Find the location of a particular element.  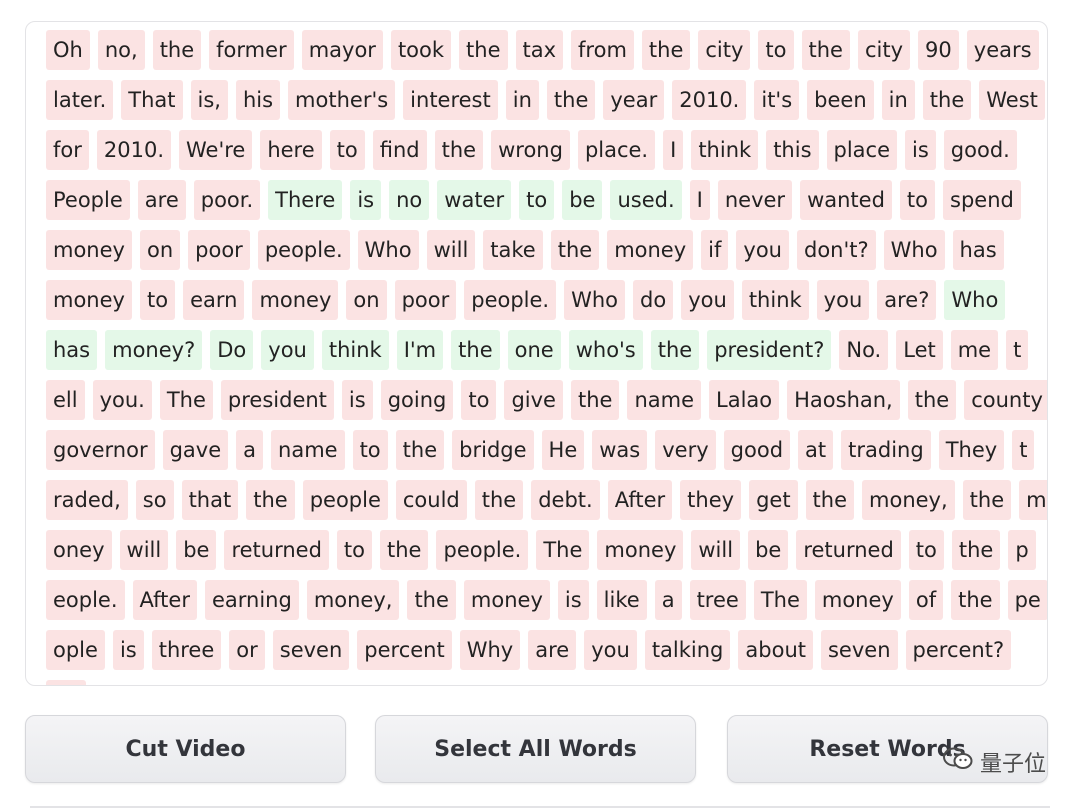

word-chip: The is located at coordinates (563, 550).